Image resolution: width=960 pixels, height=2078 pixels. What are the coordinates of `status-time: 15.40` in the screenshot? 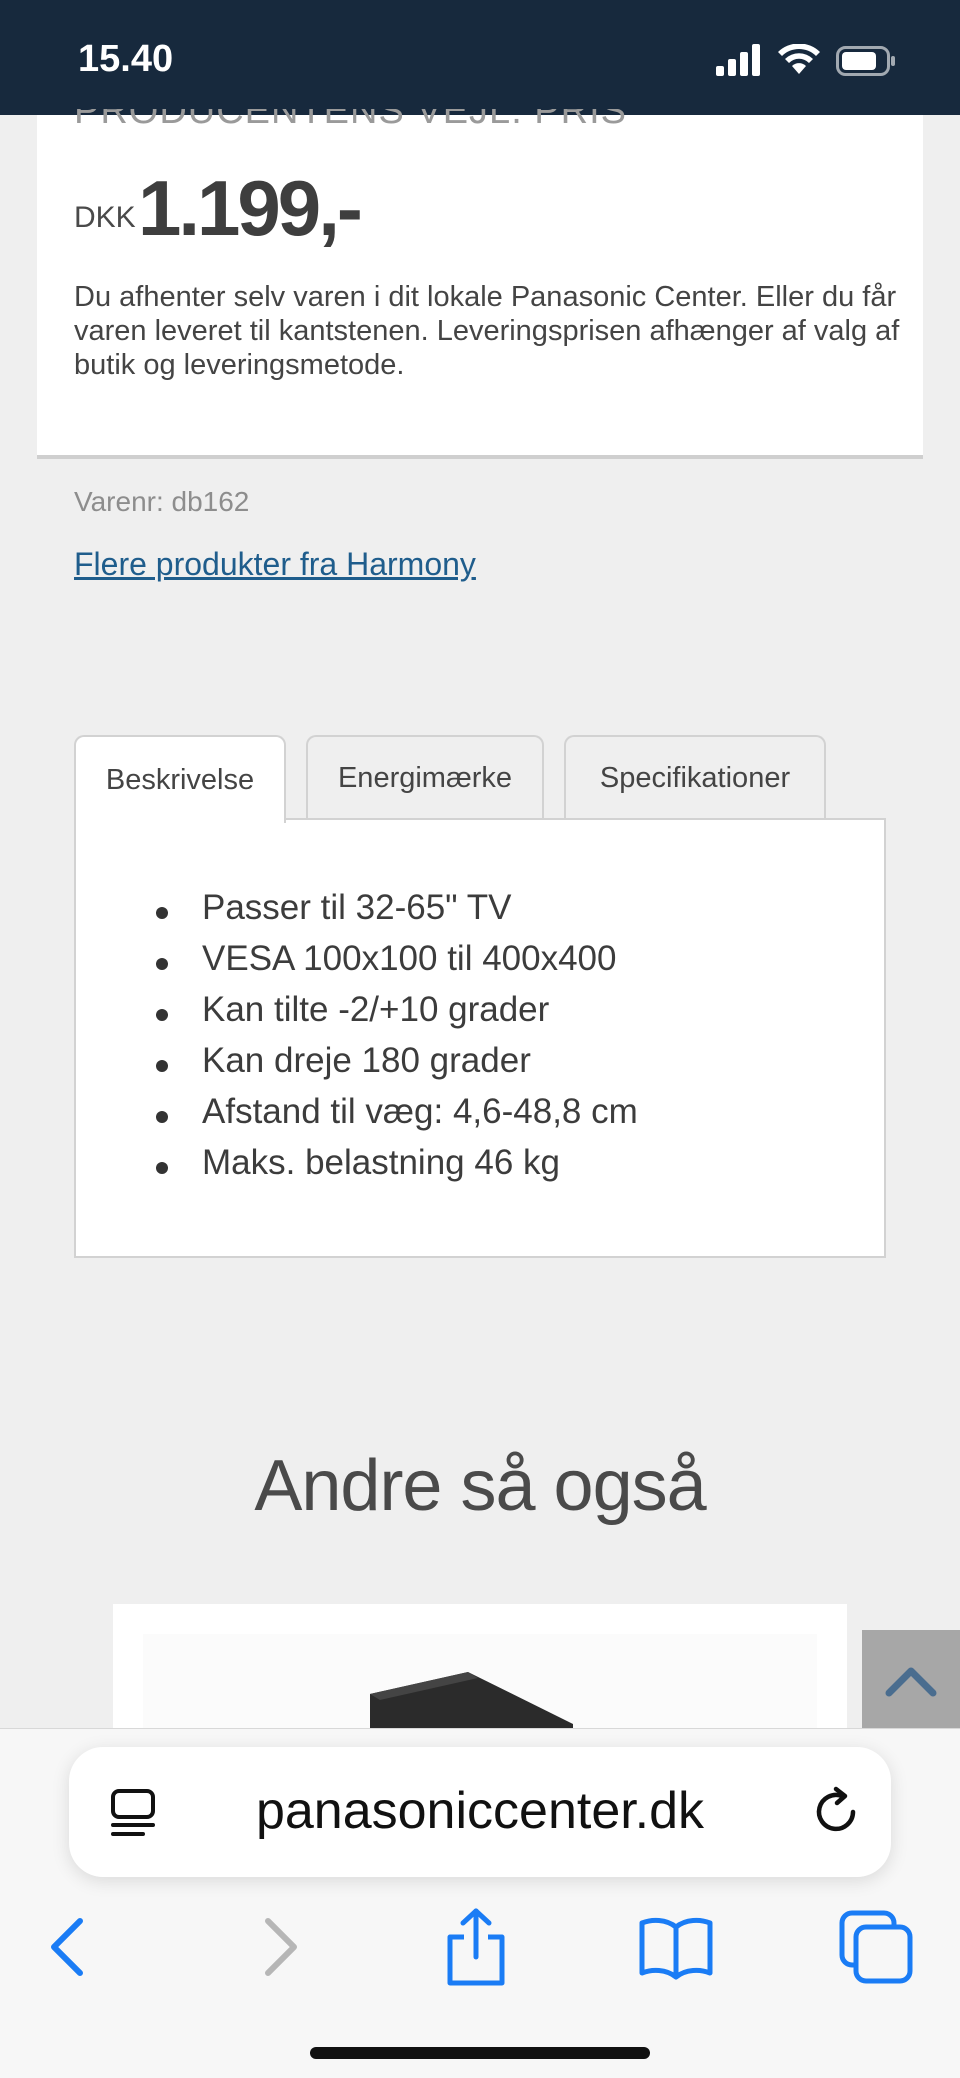 It's located at (126, 59).